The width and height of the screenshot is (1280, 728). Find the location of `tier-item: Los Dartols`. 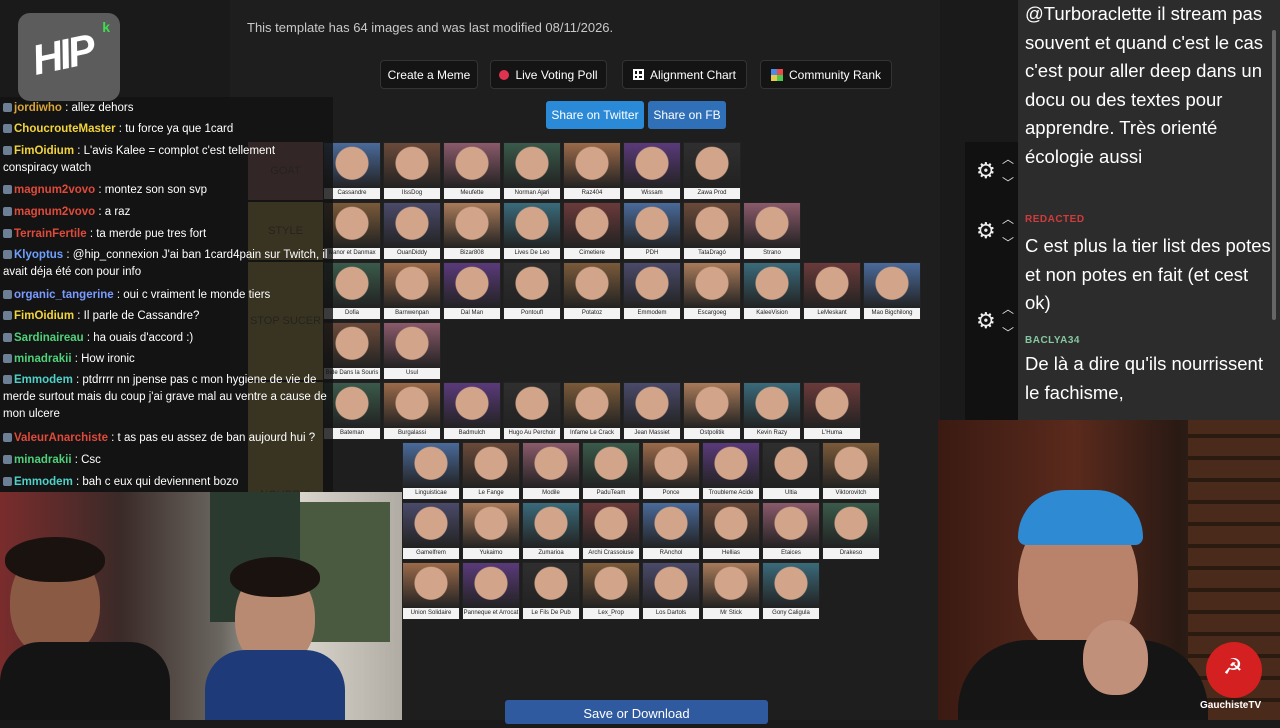

tier-item: Los Dartols is located at coordinates (671, 591).